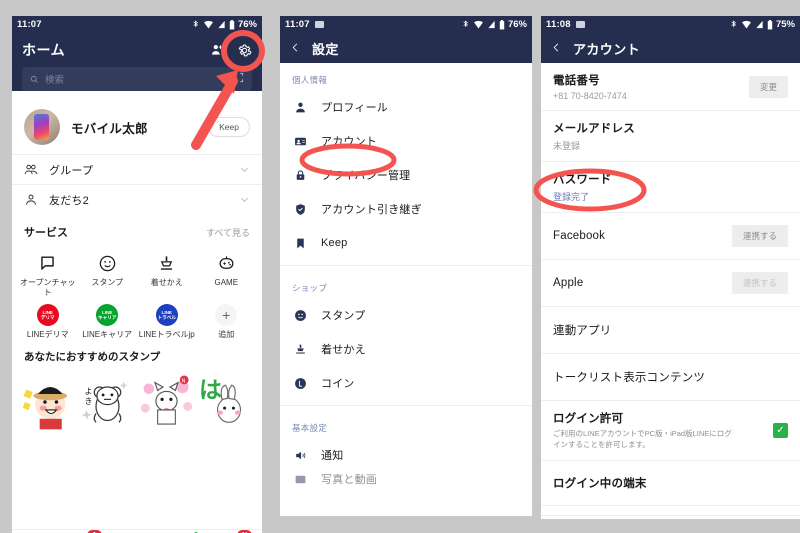 This screenshot has height=533, width=800. What do you see at coordinates (300, 141) in the screenshot?
I see `account-card-icon` at bounding box center [300, 141].